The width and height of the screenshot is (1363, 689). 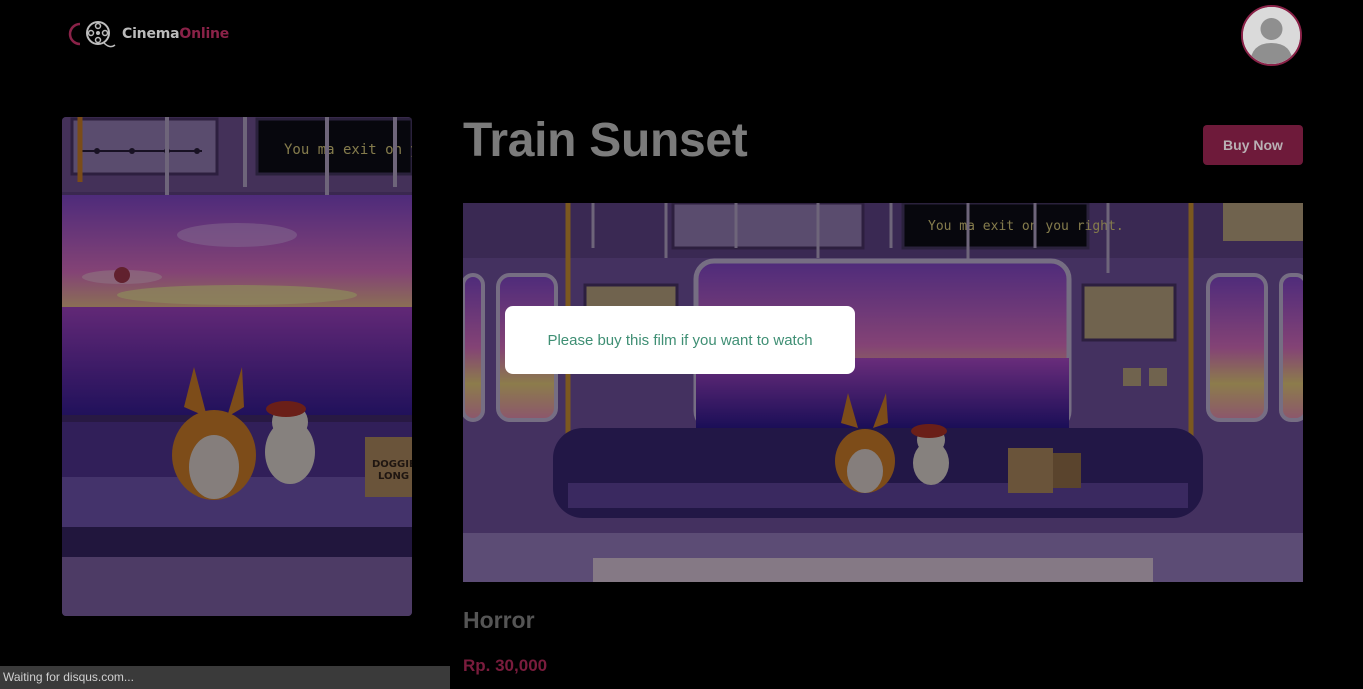 What do you see at coordinates (605, 140) in the screenshot?
I see `movie-title: Train Sunset` at bounding box center [605, 140].